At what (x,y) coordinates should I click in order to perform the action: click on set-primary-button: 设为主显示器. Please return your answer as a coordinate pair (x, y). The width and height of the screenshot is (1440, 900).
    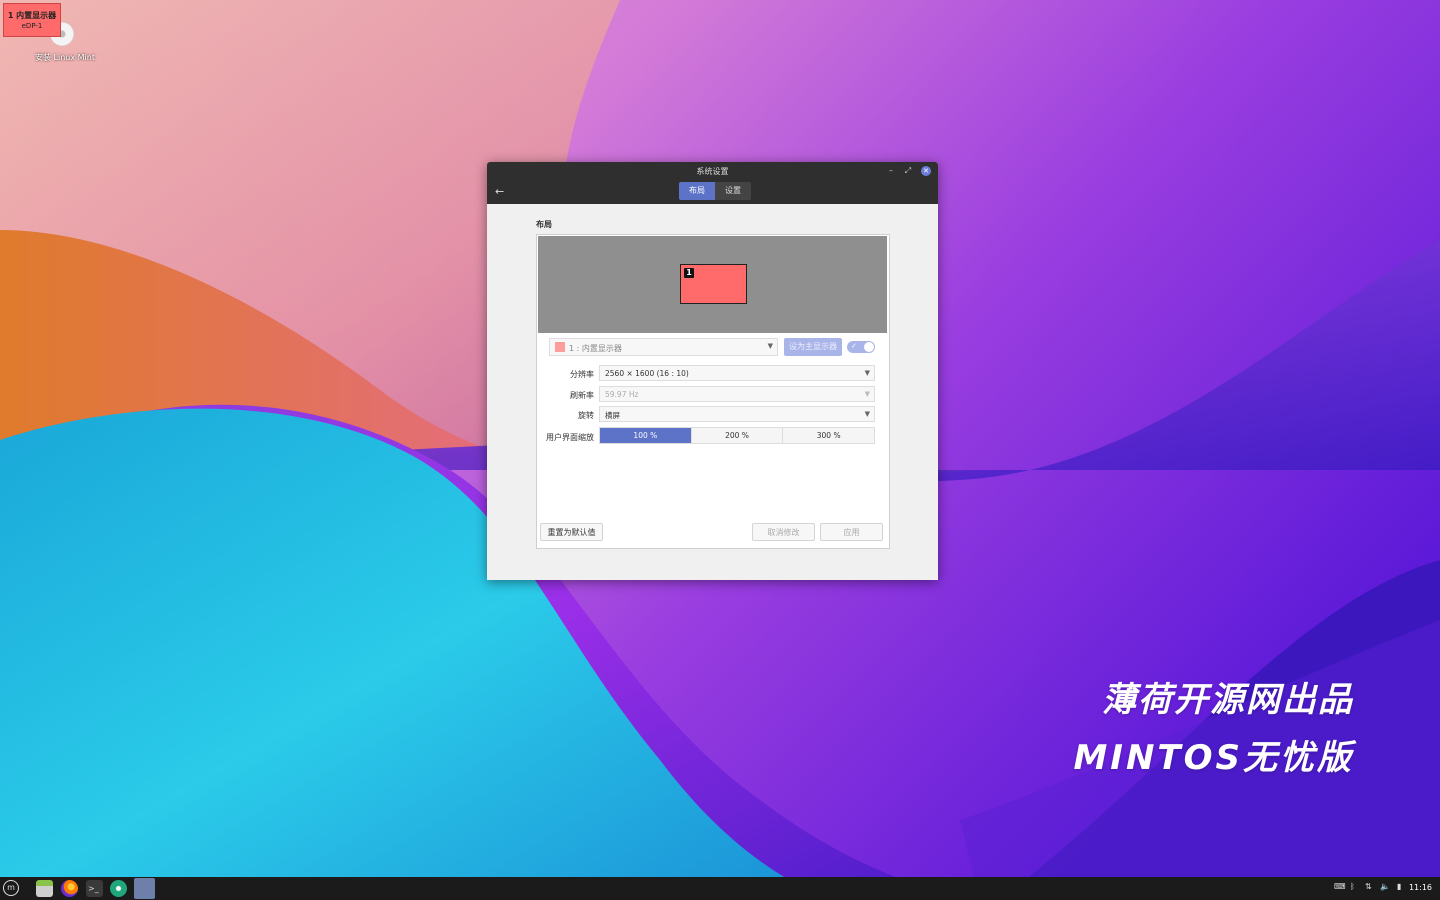
    Looking at the image, I should click on (813, 347).